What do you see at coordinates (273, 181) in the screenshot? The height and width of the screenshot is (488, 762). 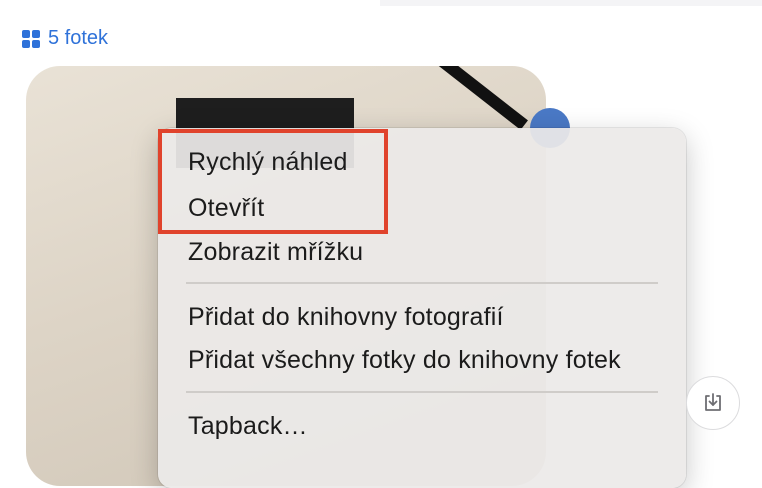 I see `highlight-annotation` at bounding box center [273, 181].